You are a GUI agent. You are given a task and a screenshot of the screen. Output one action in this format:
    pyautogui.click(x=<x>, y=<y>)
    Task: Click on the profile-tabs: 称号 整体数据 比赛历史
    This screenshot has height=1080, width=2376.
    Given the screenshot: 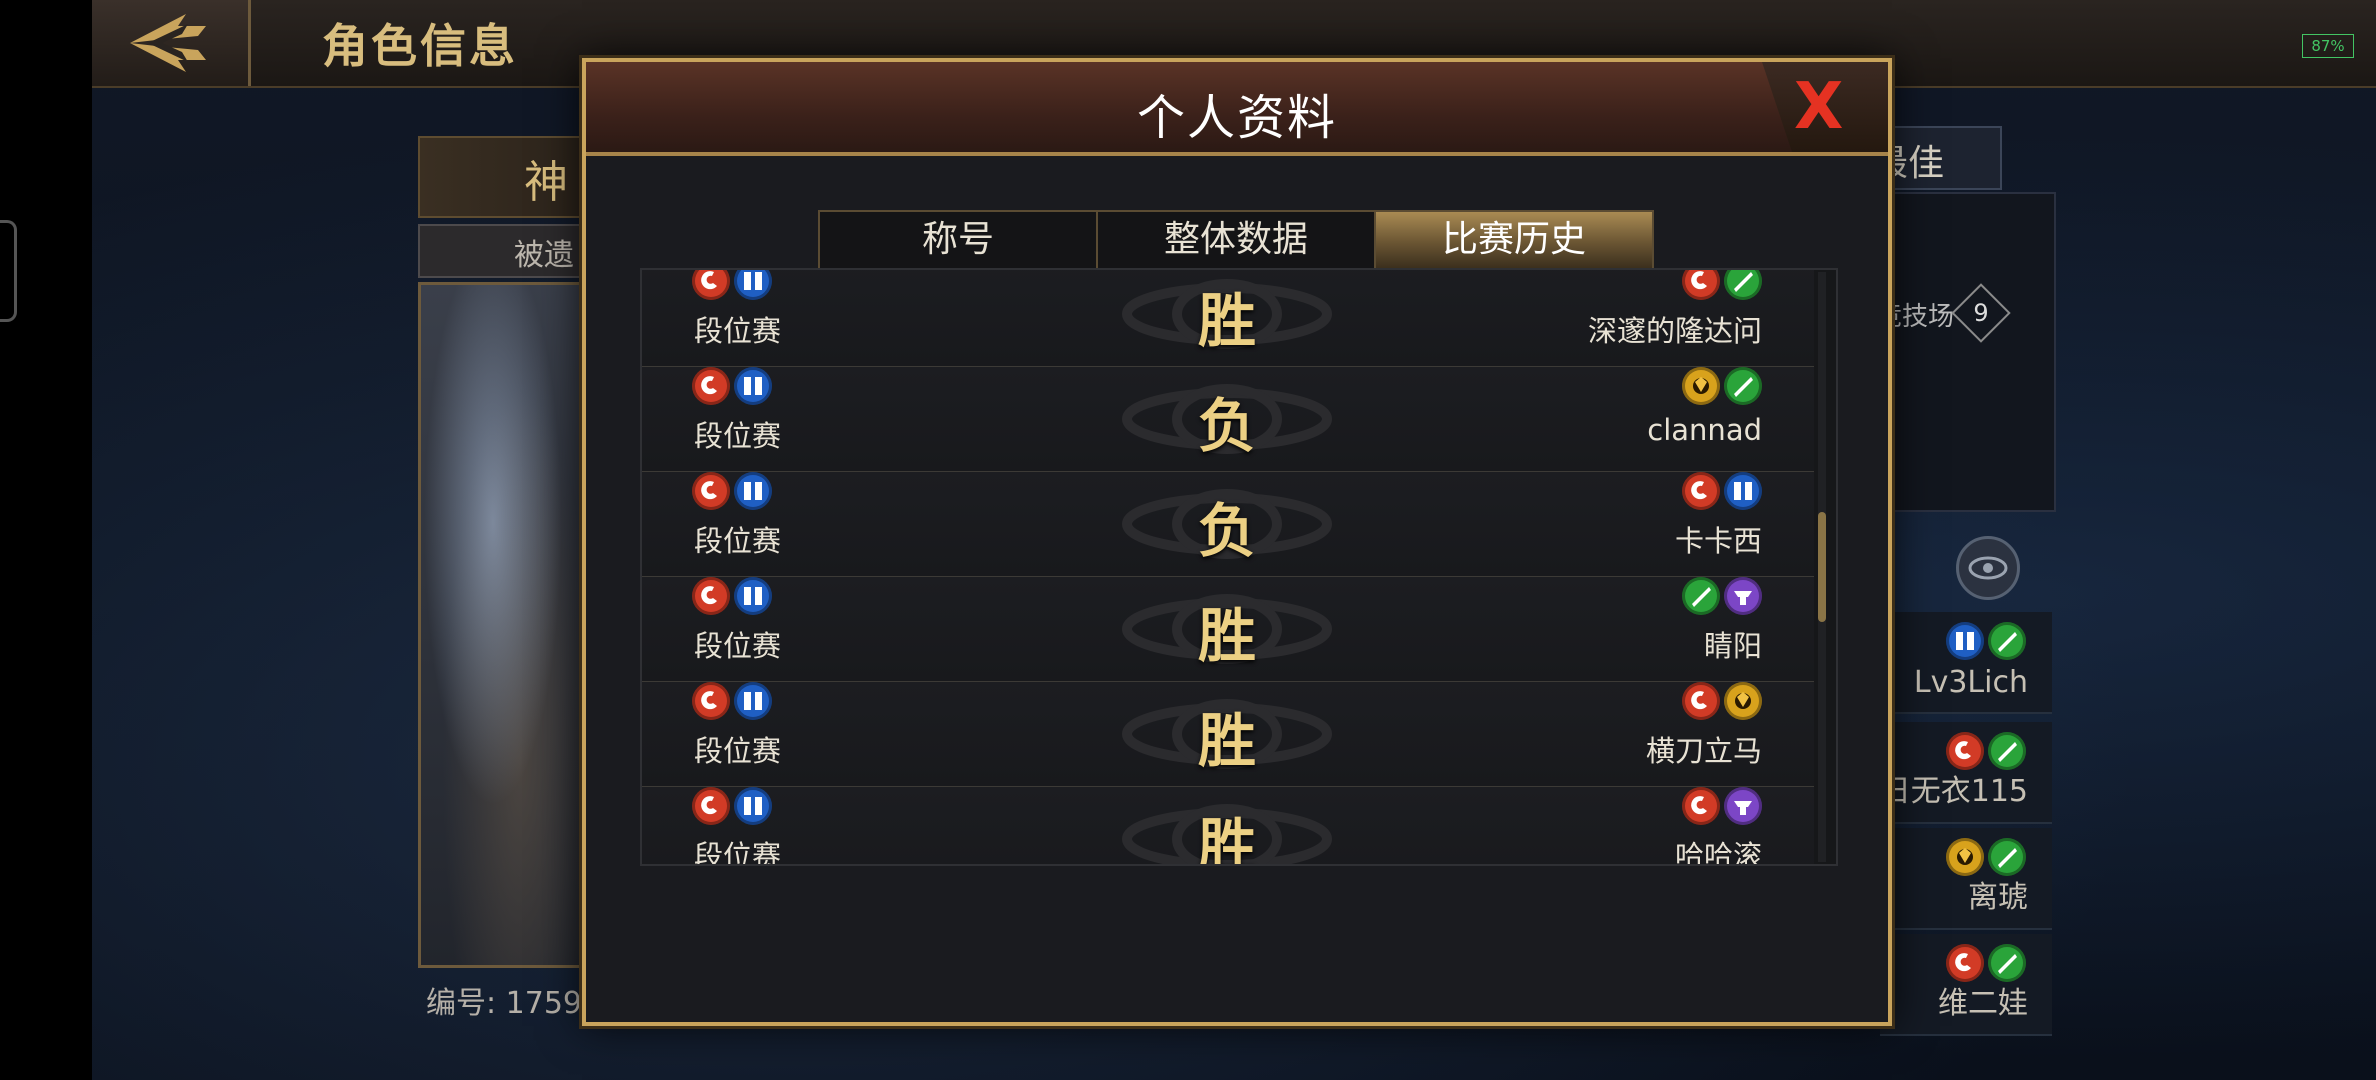 What is the action you would take?
    pyautogui.click(x=1236, y=244)
    